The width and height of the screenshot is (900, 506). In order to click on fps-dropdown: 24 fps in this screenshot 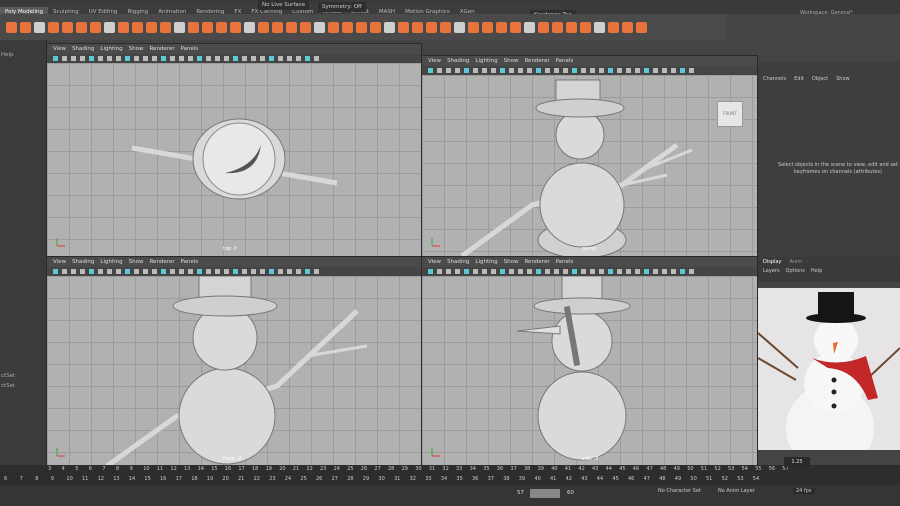, I will do `click(804, 491)`.